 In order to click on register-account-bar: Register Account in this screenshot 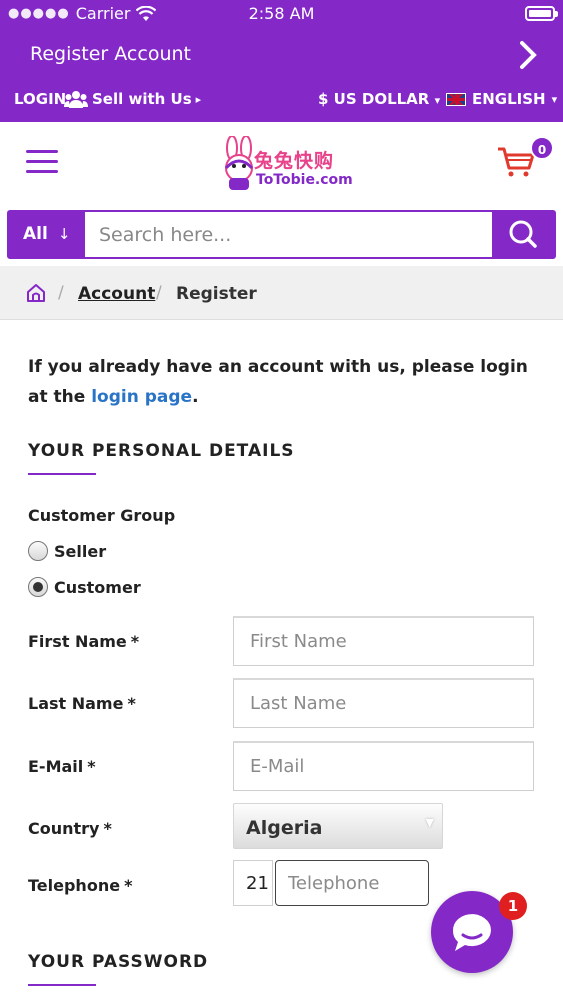, I will do `click(281, 55)`.